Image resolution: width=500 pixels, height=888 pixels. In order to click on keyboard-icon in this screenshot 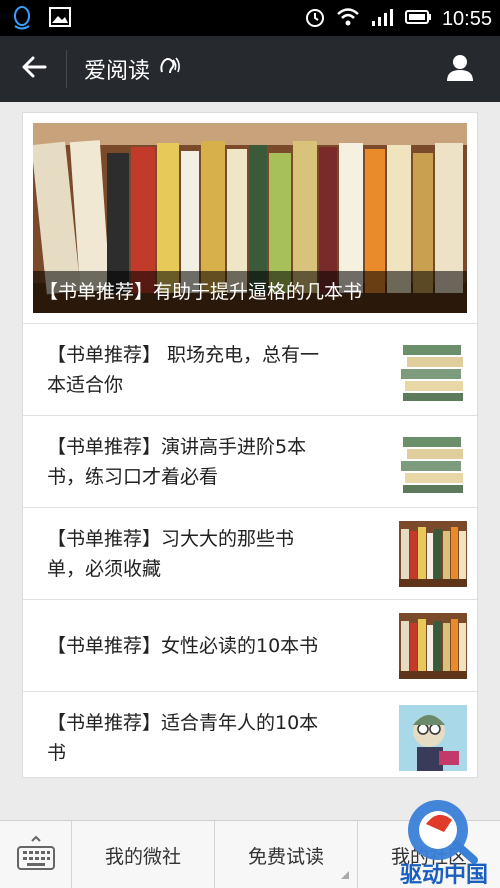, I will do `click(36, 855)`.